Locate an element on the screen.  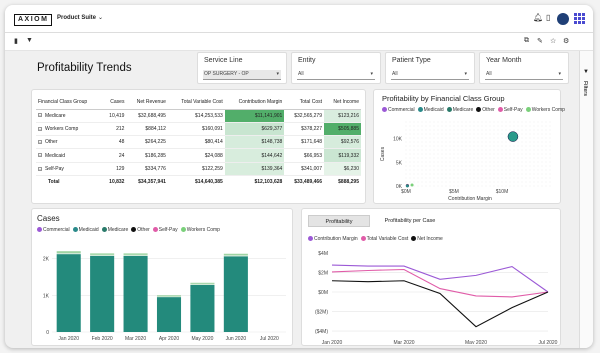
column-header: Net Revenue is located at coordinates (147, 102).